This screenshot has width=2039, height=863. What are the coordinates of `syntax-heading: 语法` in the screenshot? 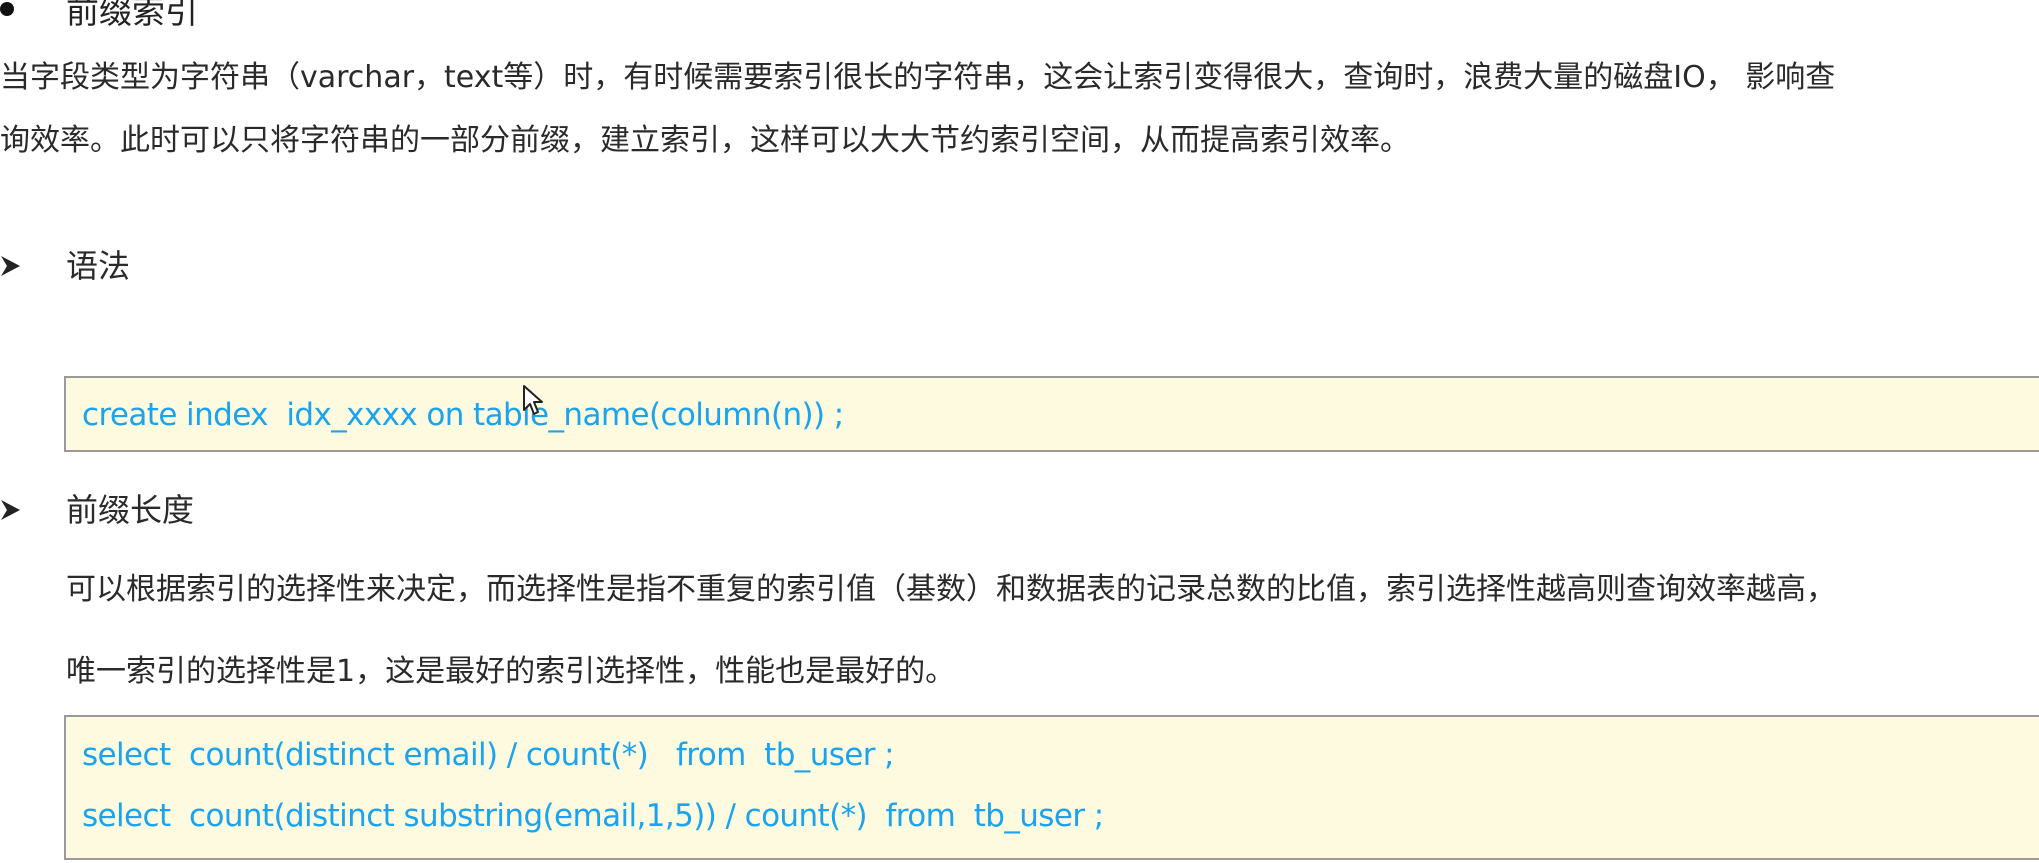 It's located at (98, 266).